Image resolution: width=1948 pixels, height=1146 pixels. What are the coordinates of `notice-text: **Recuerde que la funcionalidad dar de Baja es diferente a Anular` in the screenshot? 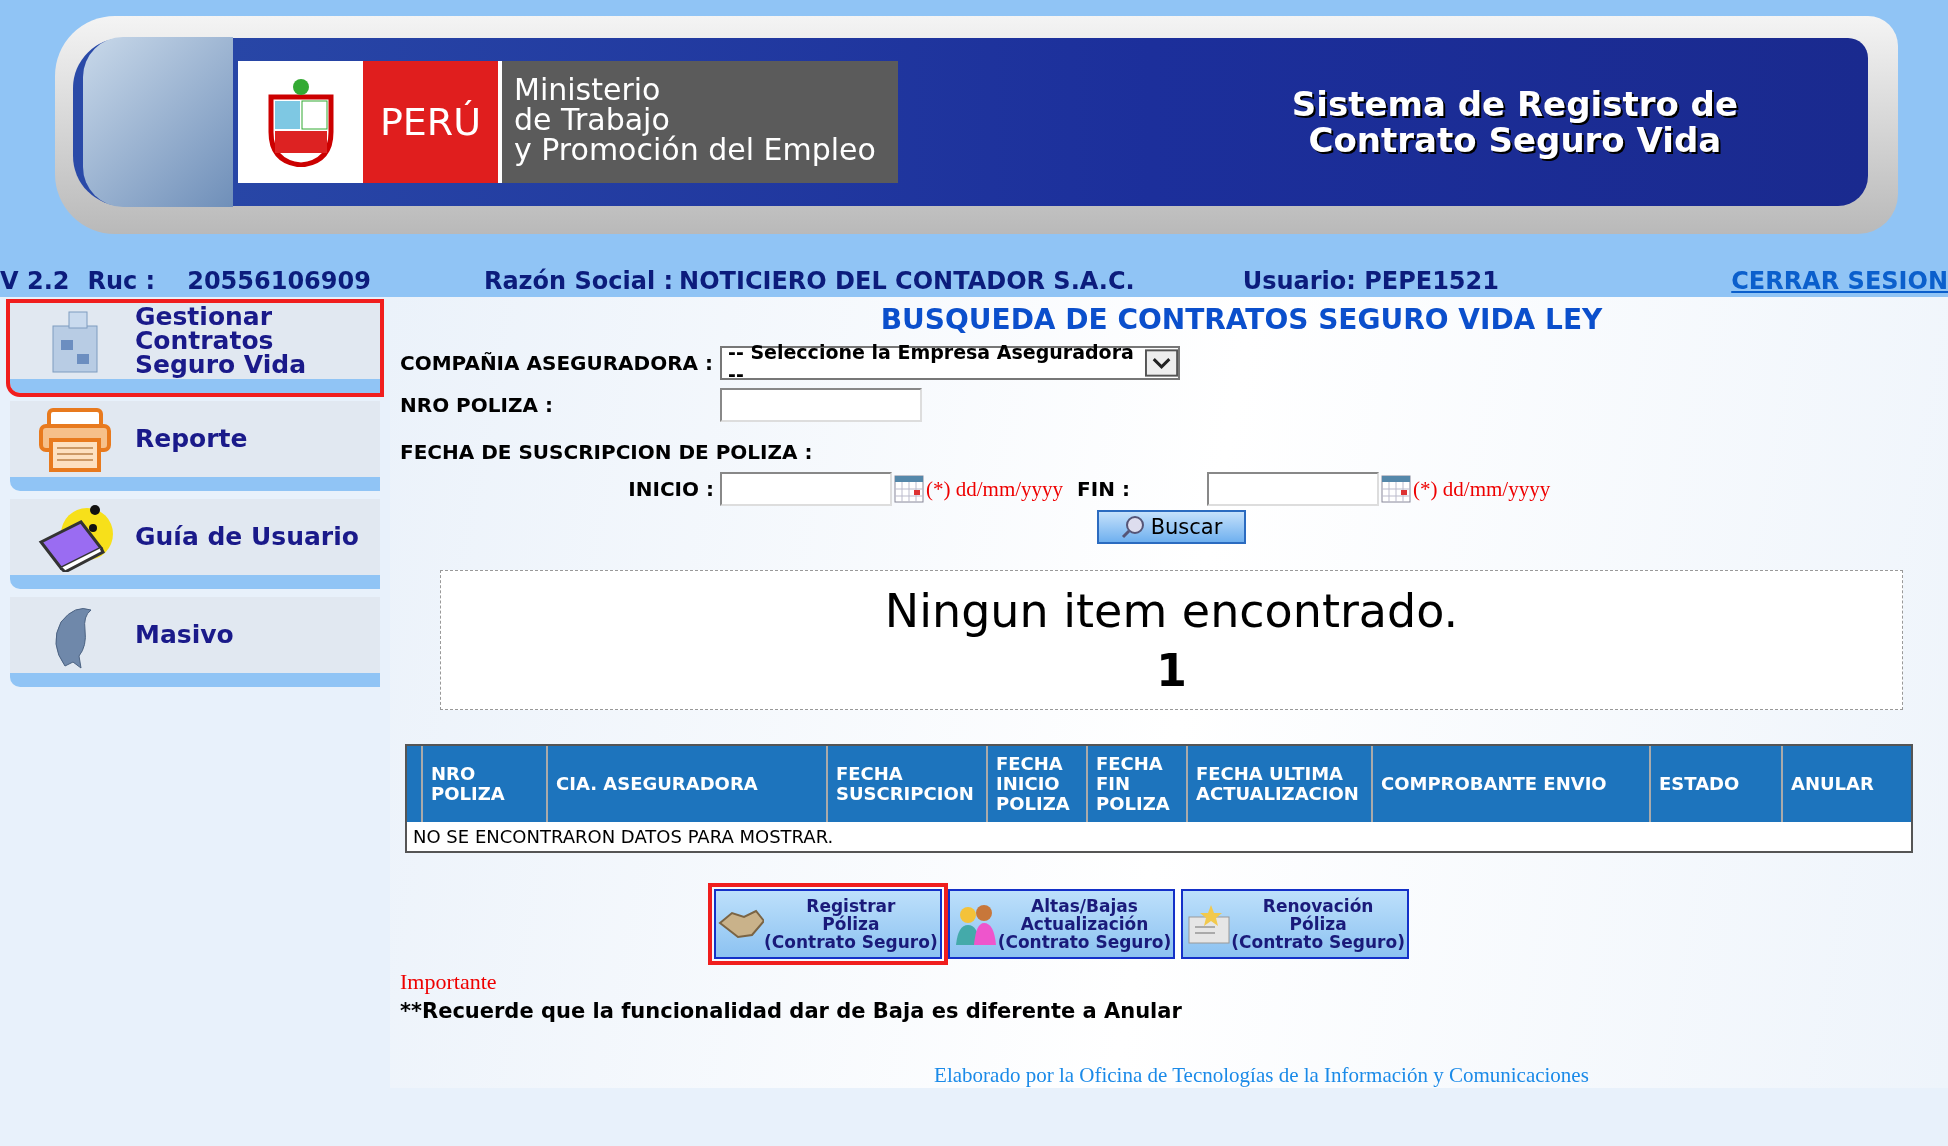 It's located at (791, 1011).